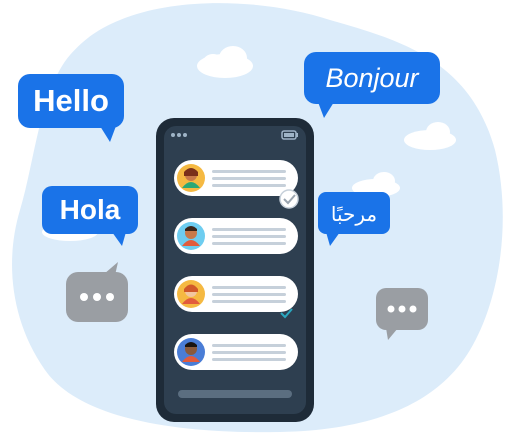 This screenshot has height=439, width=505. I want to click on bonjour-greeting: Bonjour, so click(372, 78).